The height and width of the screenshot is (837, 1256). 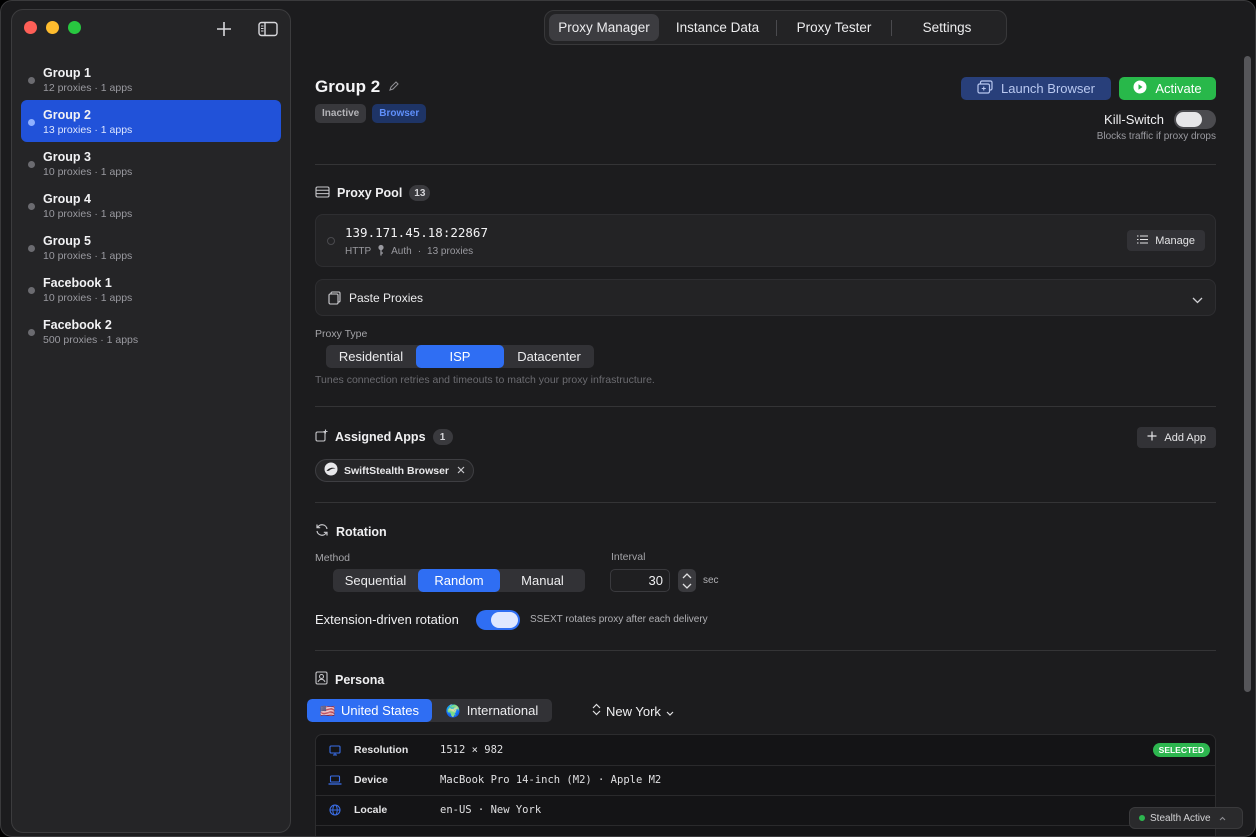 I want to click on proxy-type-isp: ISP, so click(x=460, y=356).